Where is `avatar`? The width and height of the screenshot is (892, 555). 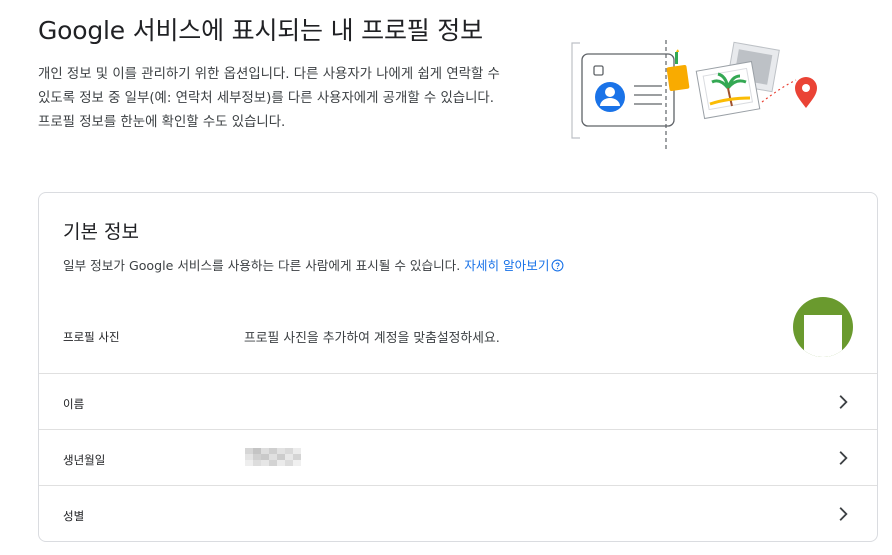 avatar is located at coordinates (823, 327).